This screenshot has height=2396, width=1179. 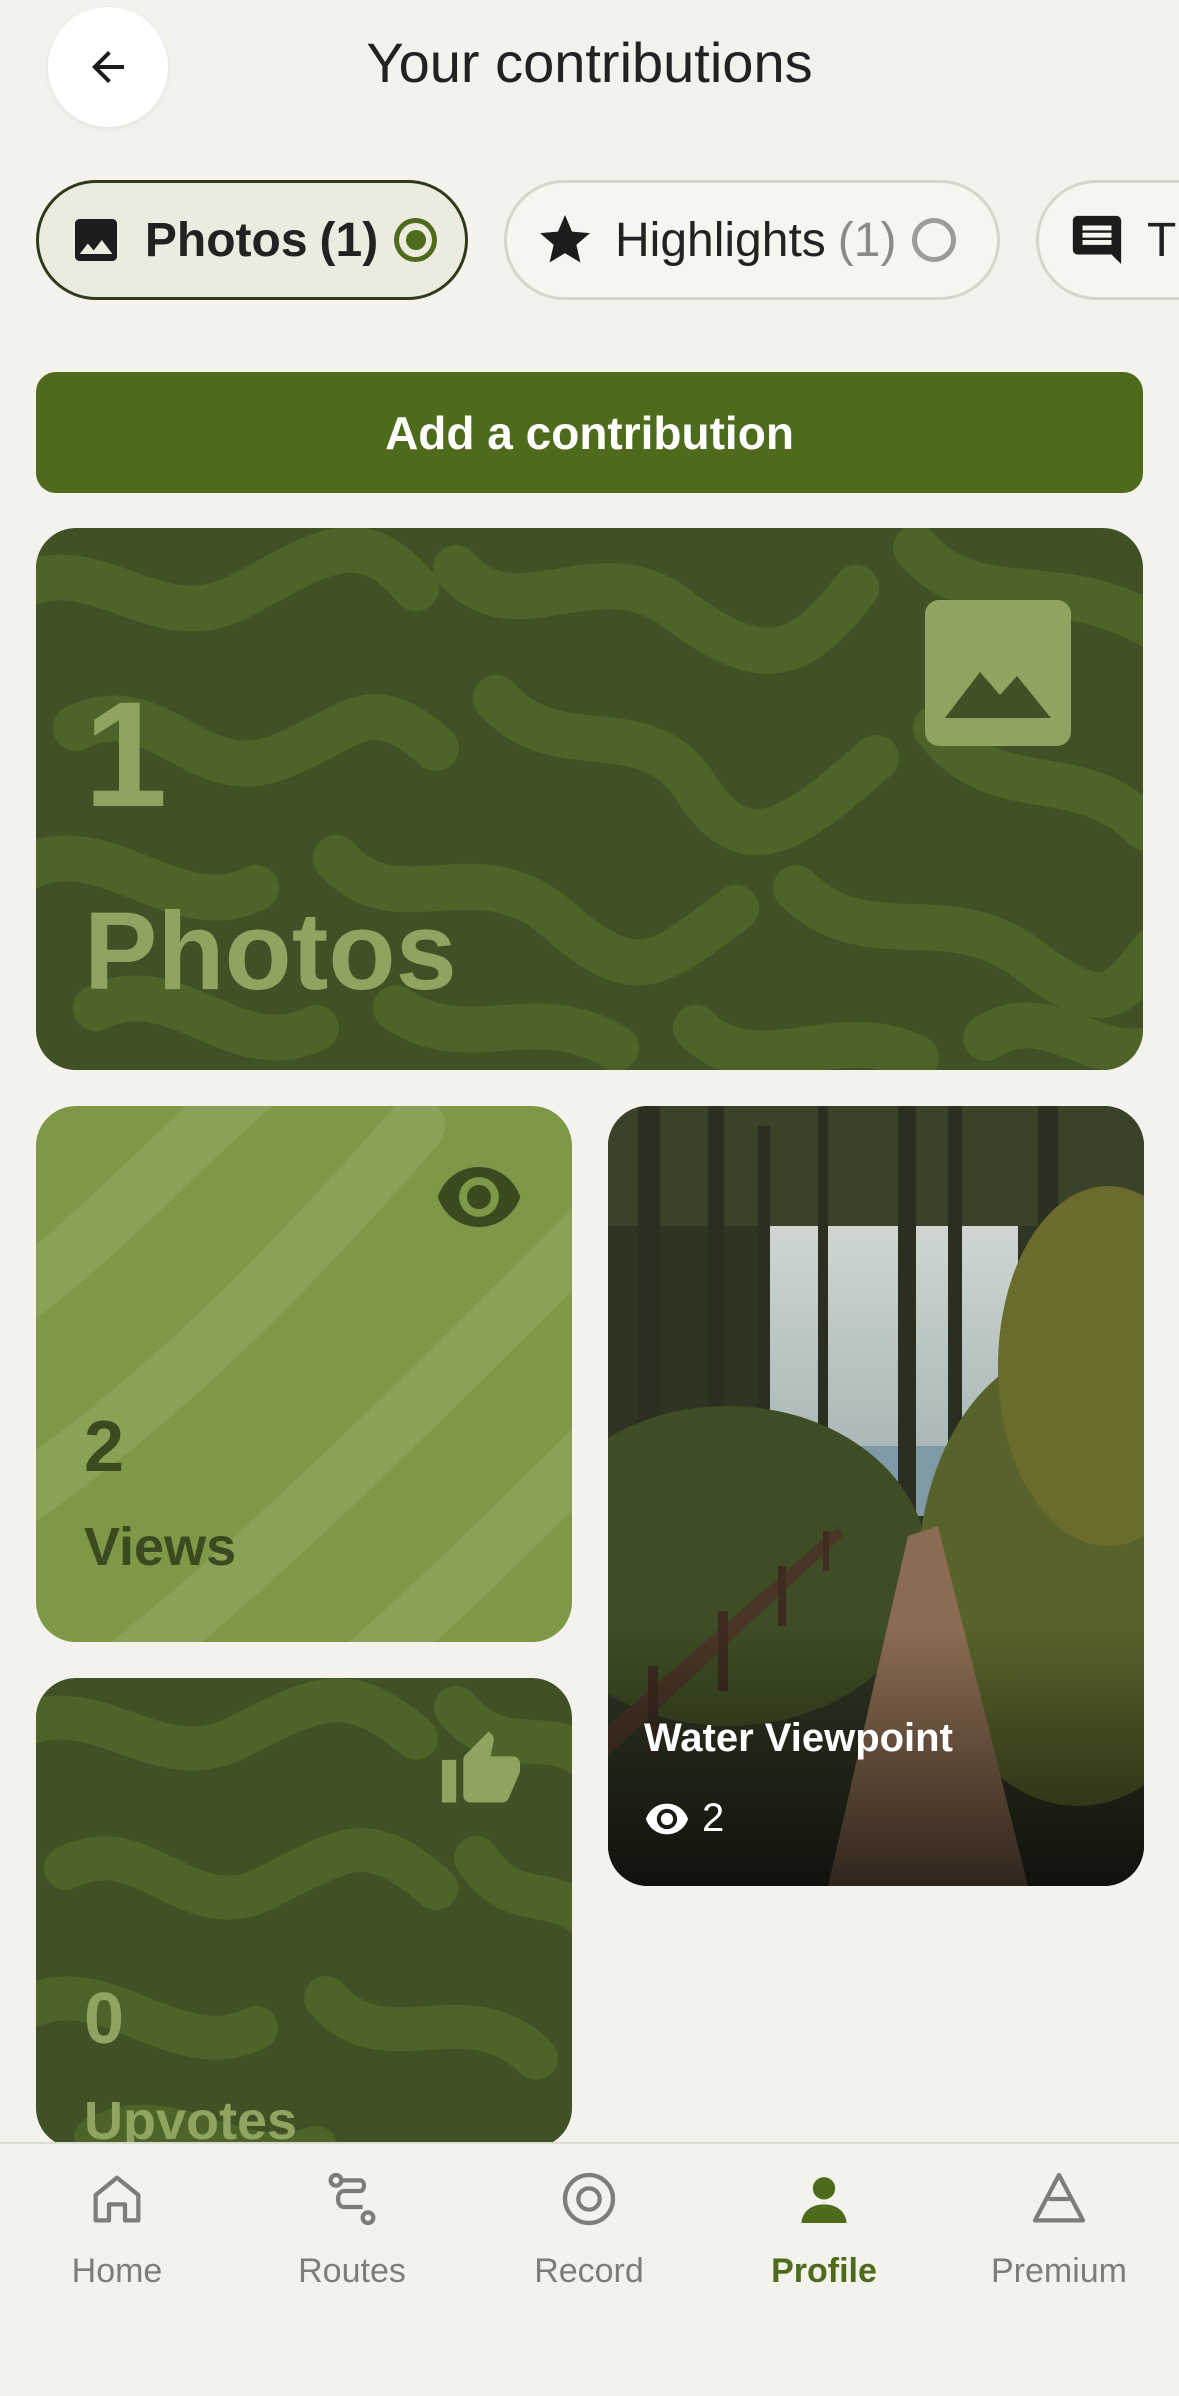 I want to click on nav-profile: Profile, so click(x=824, y=2239).